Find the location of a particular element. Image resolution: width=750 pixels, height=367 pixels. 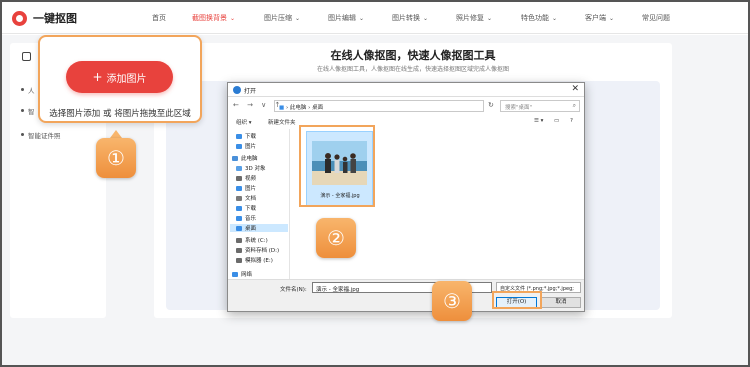

nav-item-background: 截图换背景 ⌄ is located at coordinates (213, 18).